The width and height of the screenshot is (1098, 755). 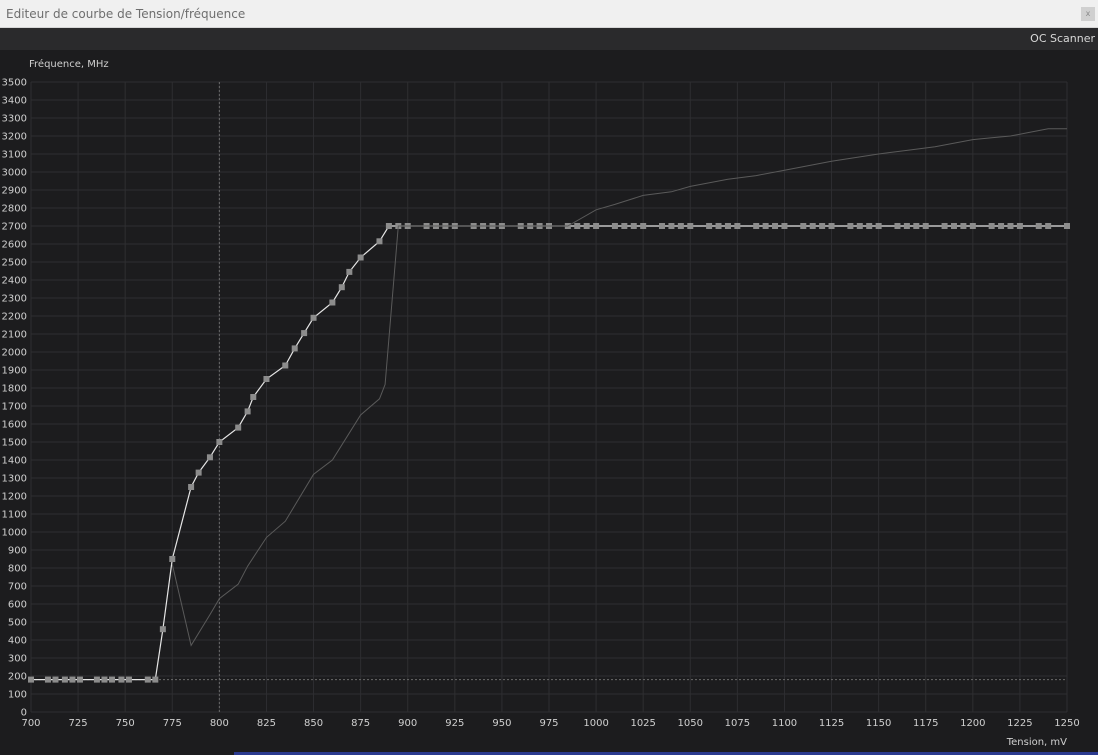 What do you see at coordinates (642, 723) in the screenshot?
I see `x-tick-label: 1025` at bounding box center [642, 723].